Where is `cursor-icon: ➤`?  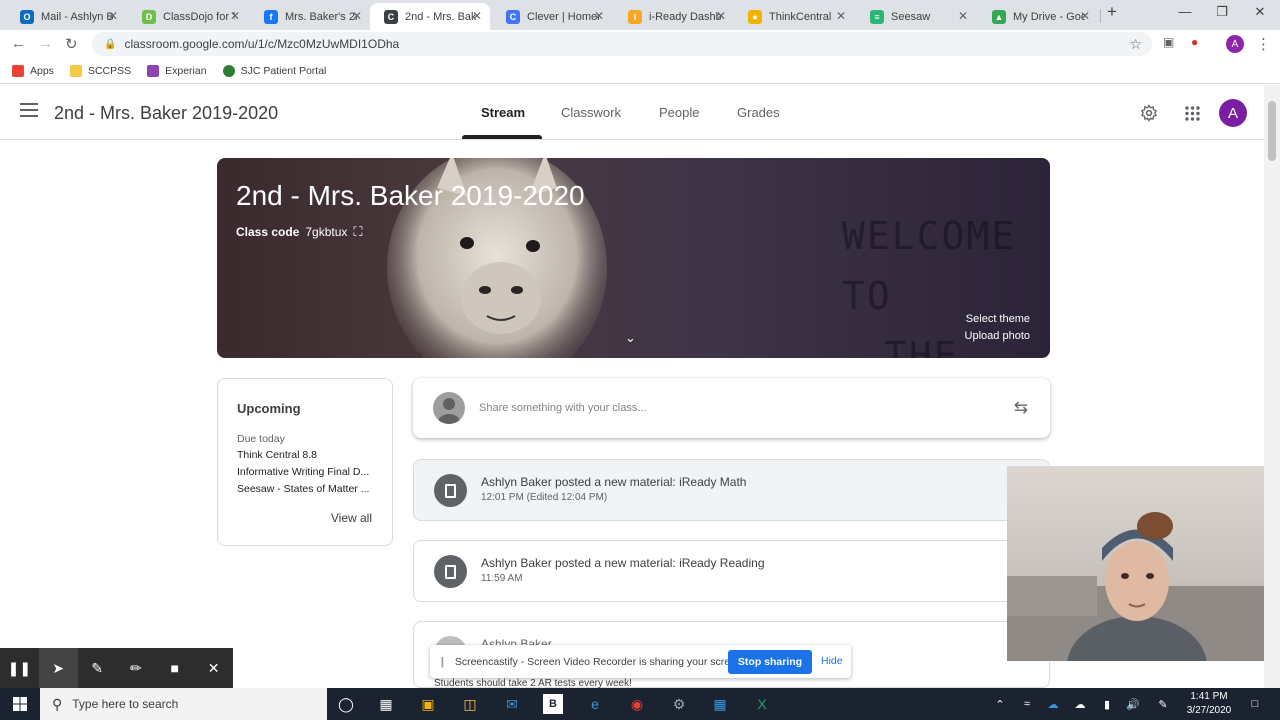 cursor-icon: ➤ is located at coordinates (58, 668).